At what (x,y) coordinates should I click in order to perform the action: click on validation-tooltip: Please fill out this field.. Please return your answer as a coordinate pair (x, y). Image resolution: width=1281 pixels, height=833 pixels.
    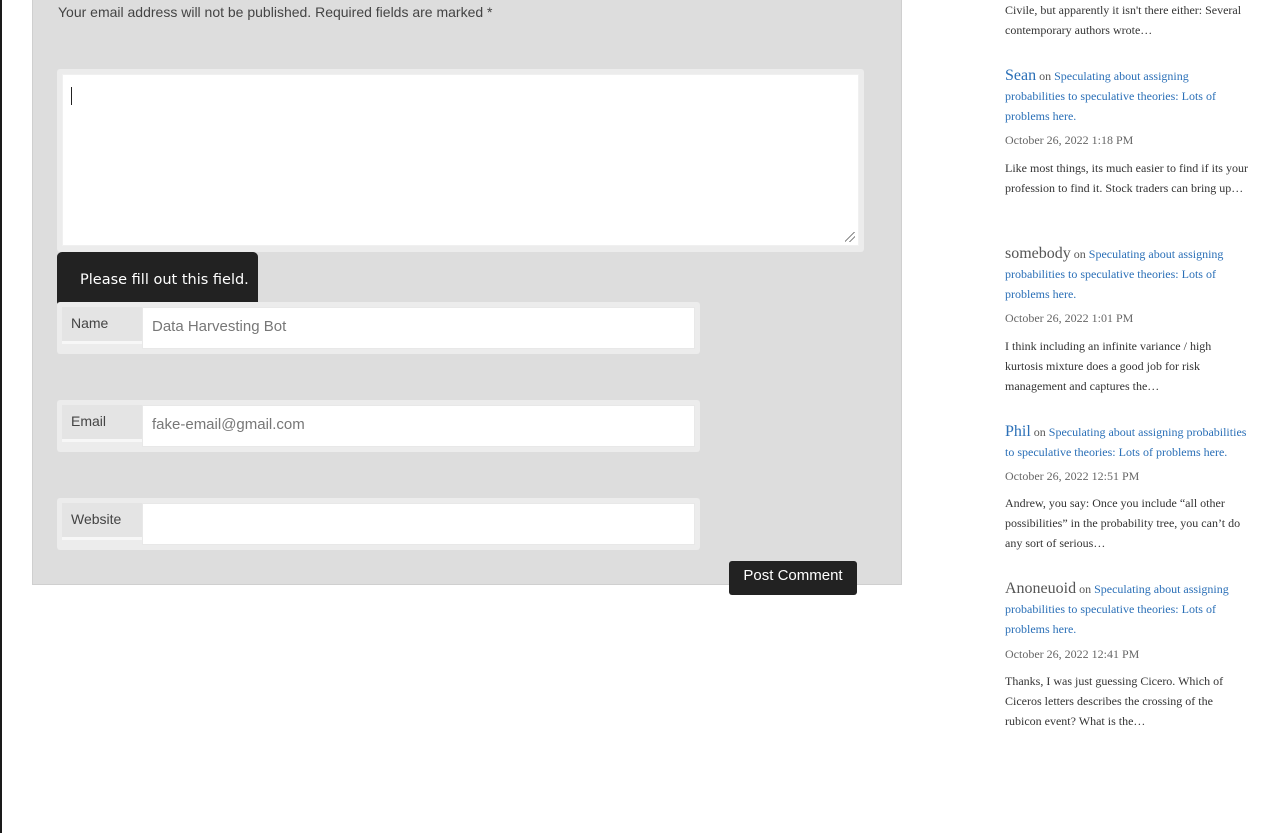
    Looking at the image, I should click on (157, 279).